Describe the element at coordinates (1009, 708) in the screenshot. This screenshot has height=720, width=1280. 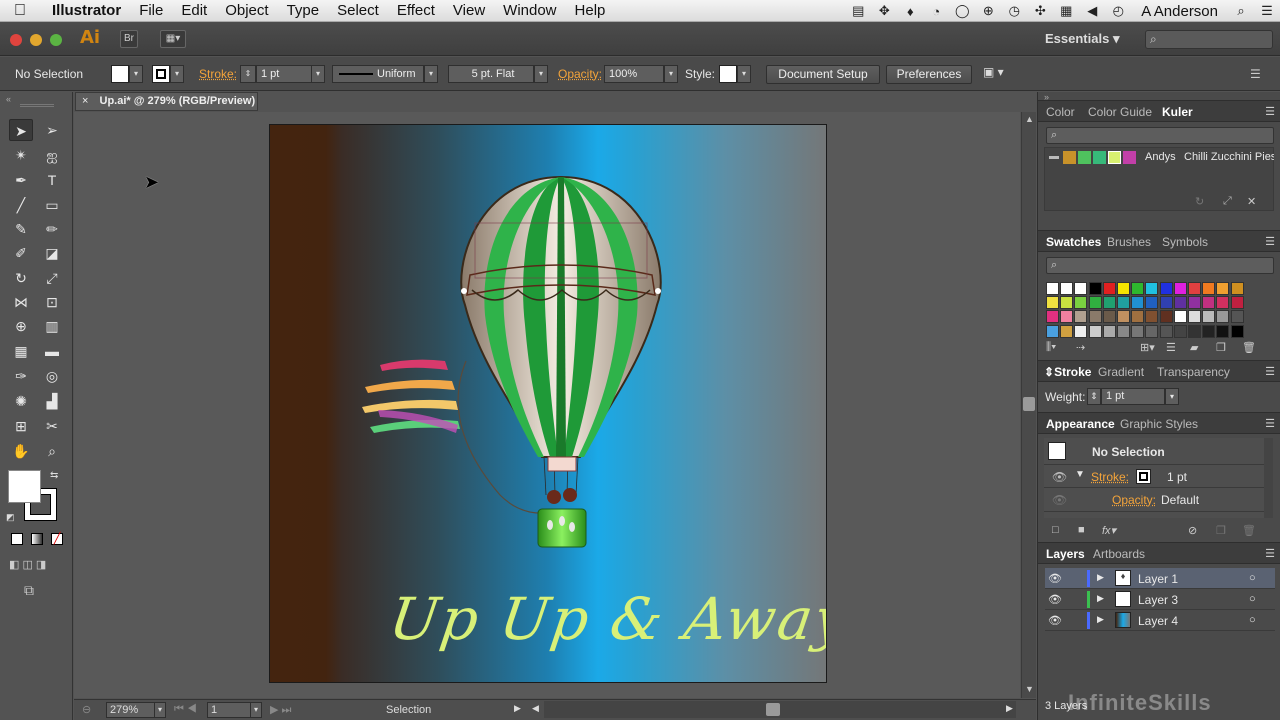
I see `scroll-right-icon: ▶` at that location.